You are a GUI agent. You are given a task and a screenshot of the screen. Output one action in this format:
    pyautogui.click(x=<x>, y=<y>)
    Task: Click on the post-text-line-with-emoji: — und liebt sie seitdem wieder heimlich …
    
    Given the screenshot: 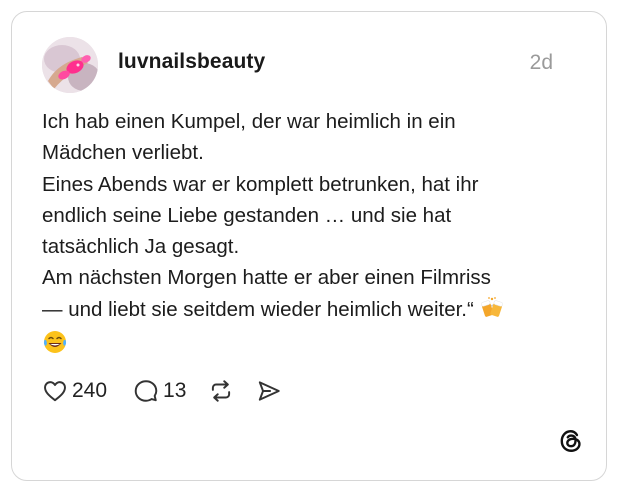 What is the action you would take?
    pyautogui.click(x=307, y=311)
    